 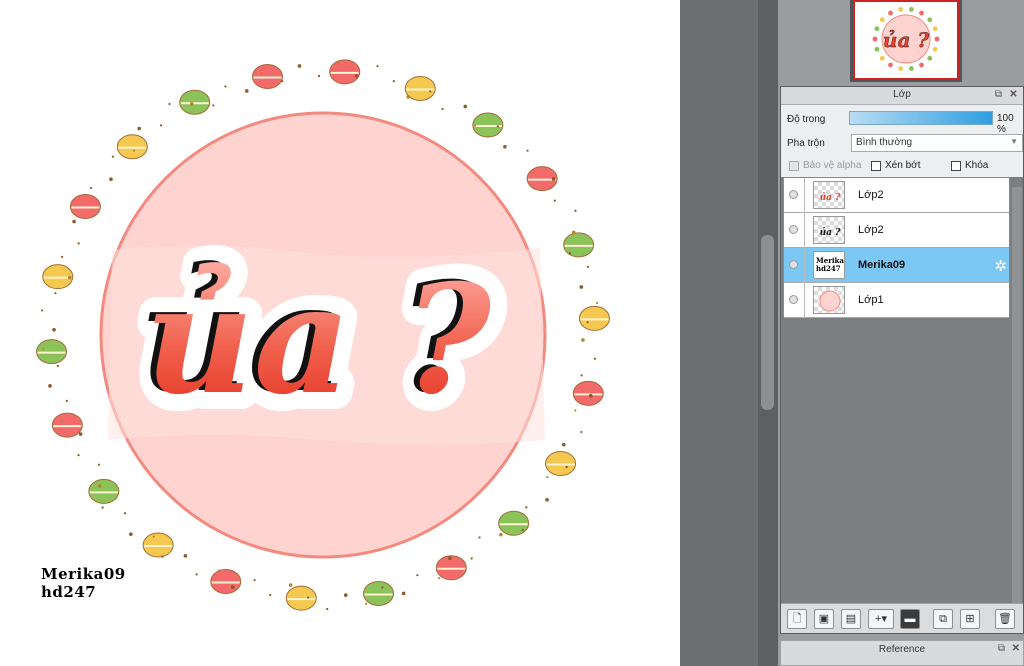 I want to click on vertical-scrollbar, so click(x=768, y=333).